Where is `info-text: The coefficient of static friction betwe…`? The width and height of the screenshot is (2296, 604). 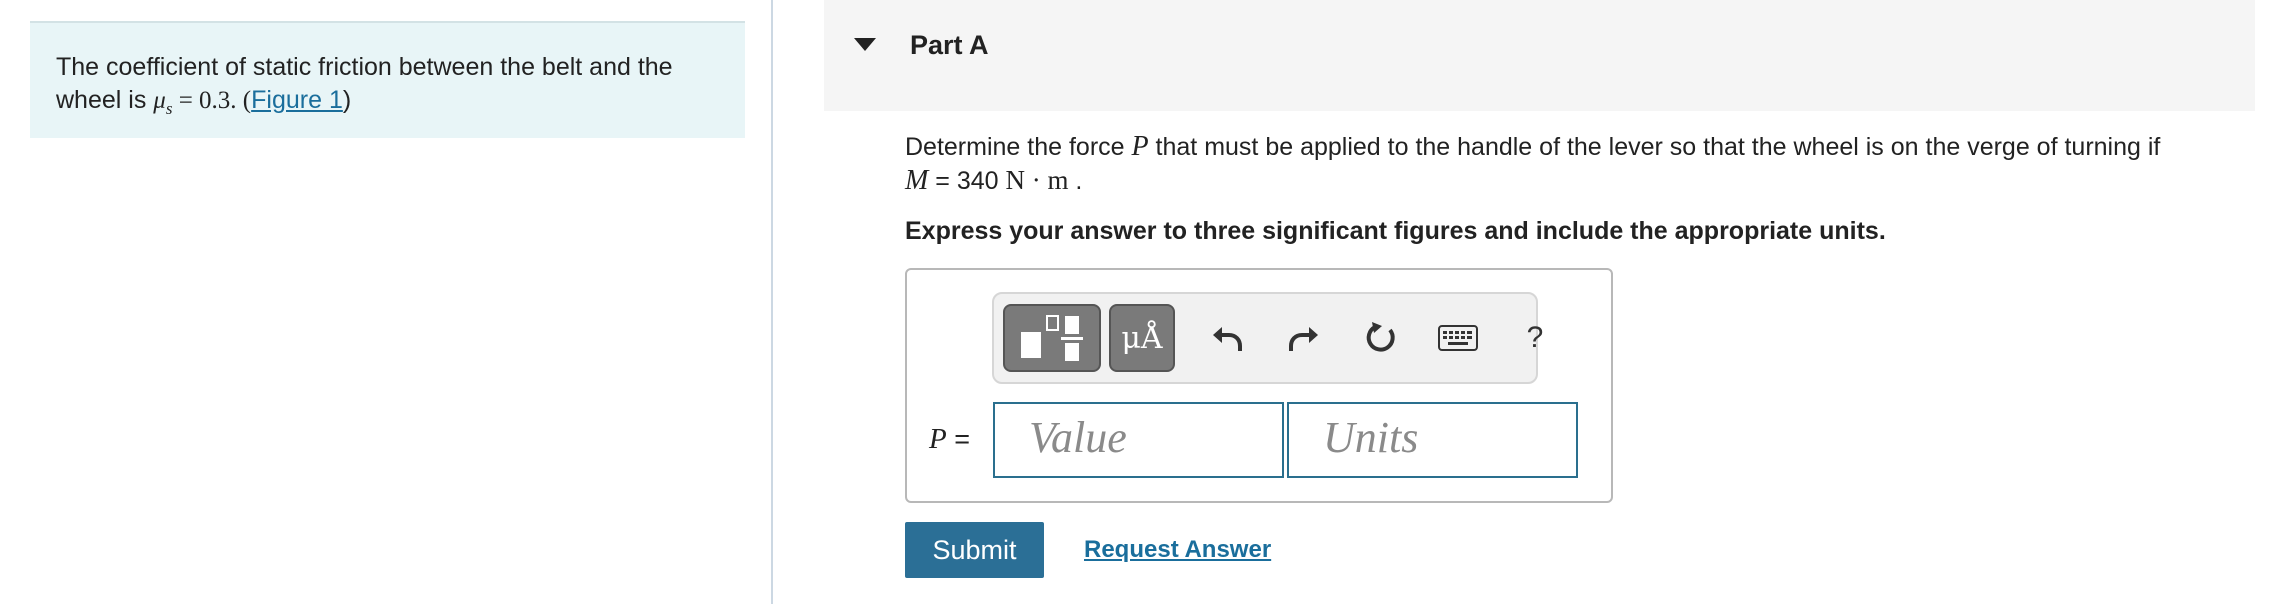 info-text: The coefficient of static friction betwe… is located at coordinates (364, 83).